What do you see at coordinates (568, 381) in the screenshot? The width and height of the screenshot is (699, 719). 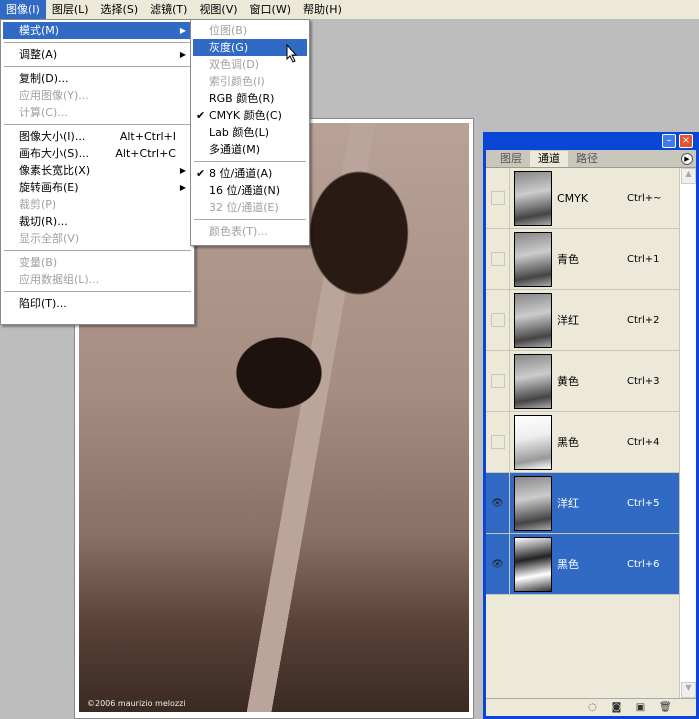 I see `channel-name: 黄色` at bounding box center [568, 381].